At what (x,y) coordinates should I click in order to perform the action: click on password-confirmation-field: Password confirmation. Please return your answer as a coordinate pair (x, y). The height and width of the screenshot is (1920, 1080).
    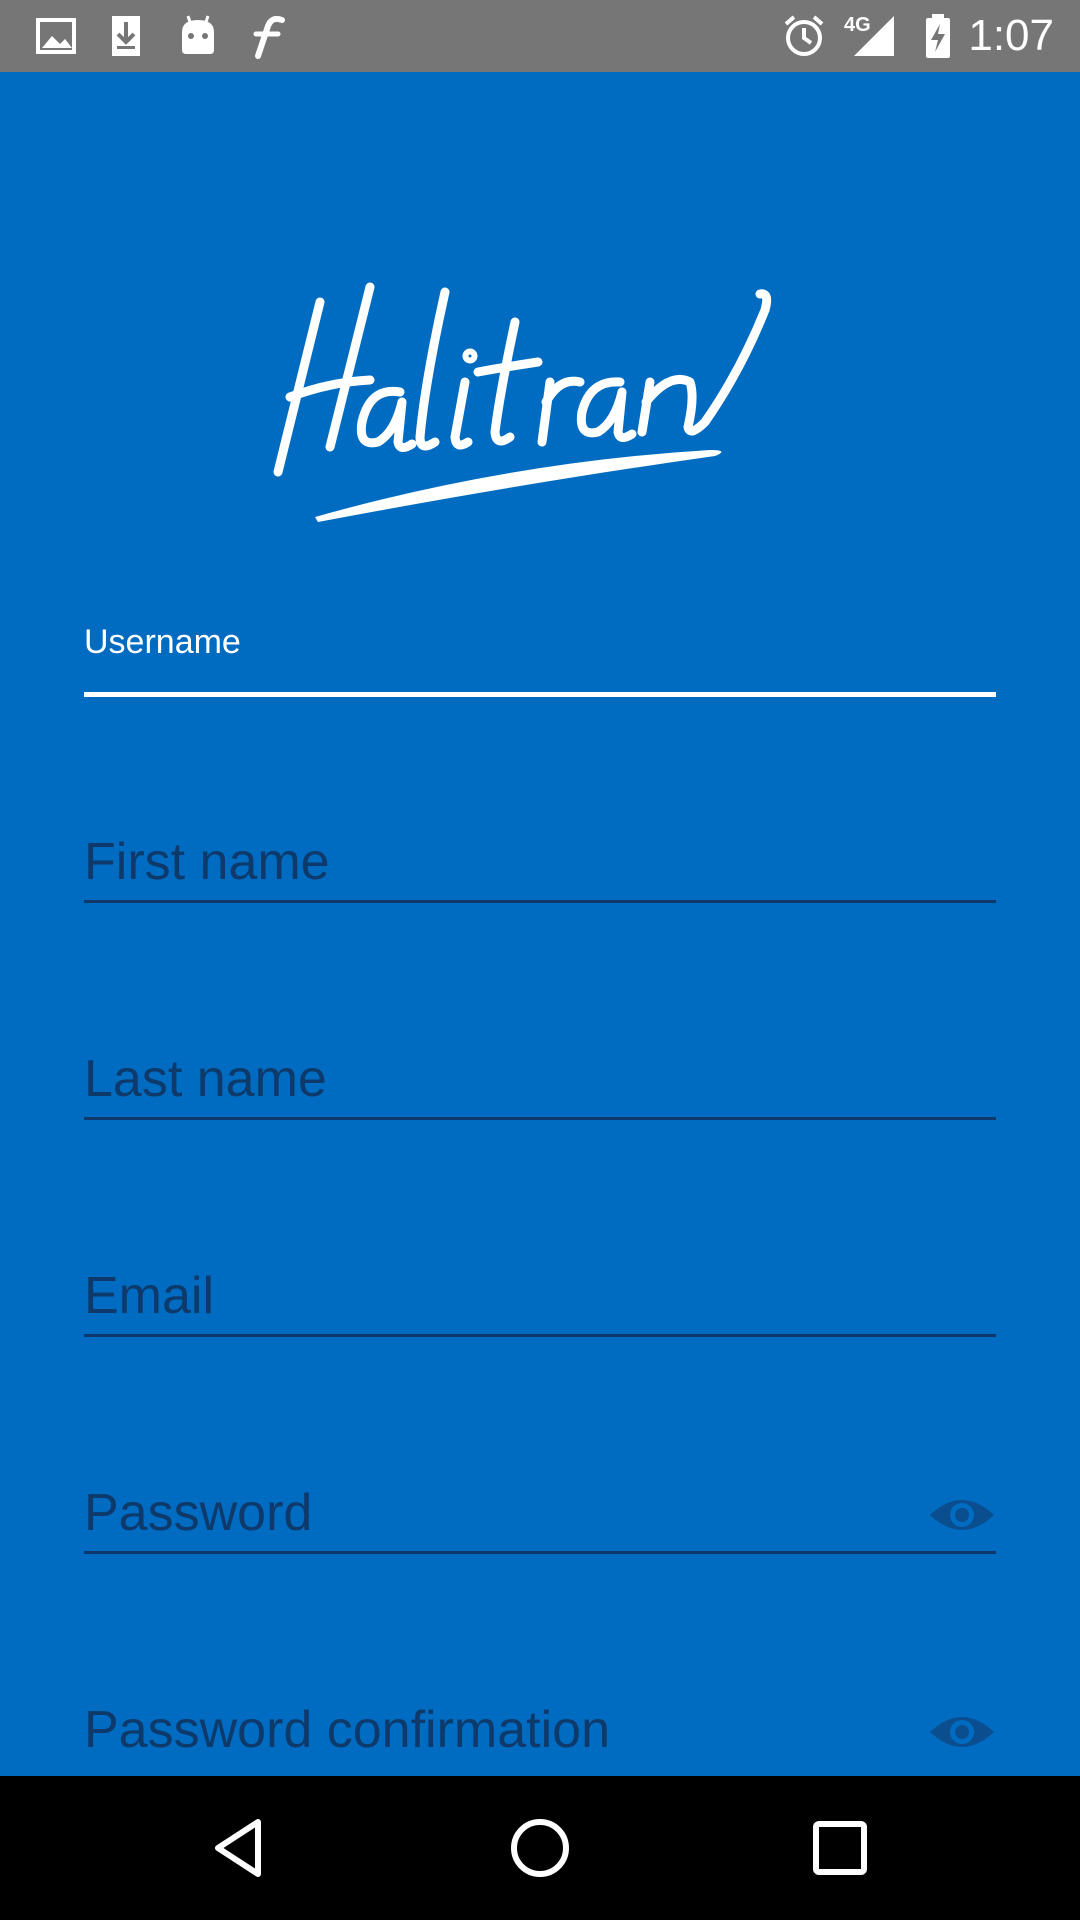
    Looking at the image, I should click on (540, 1738).